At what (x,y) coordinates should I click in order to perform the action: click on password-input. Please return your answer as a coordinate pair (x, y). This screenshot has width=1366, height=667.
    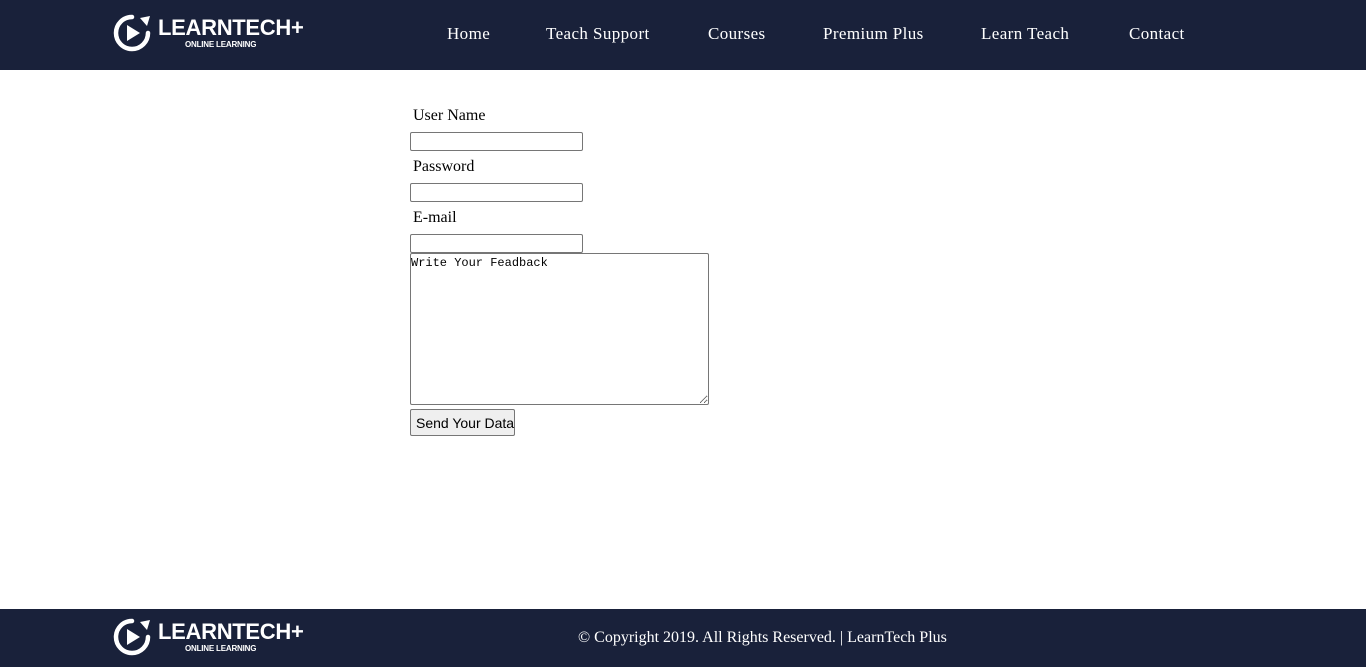
    Looking at the image, I should click on (496, 192).